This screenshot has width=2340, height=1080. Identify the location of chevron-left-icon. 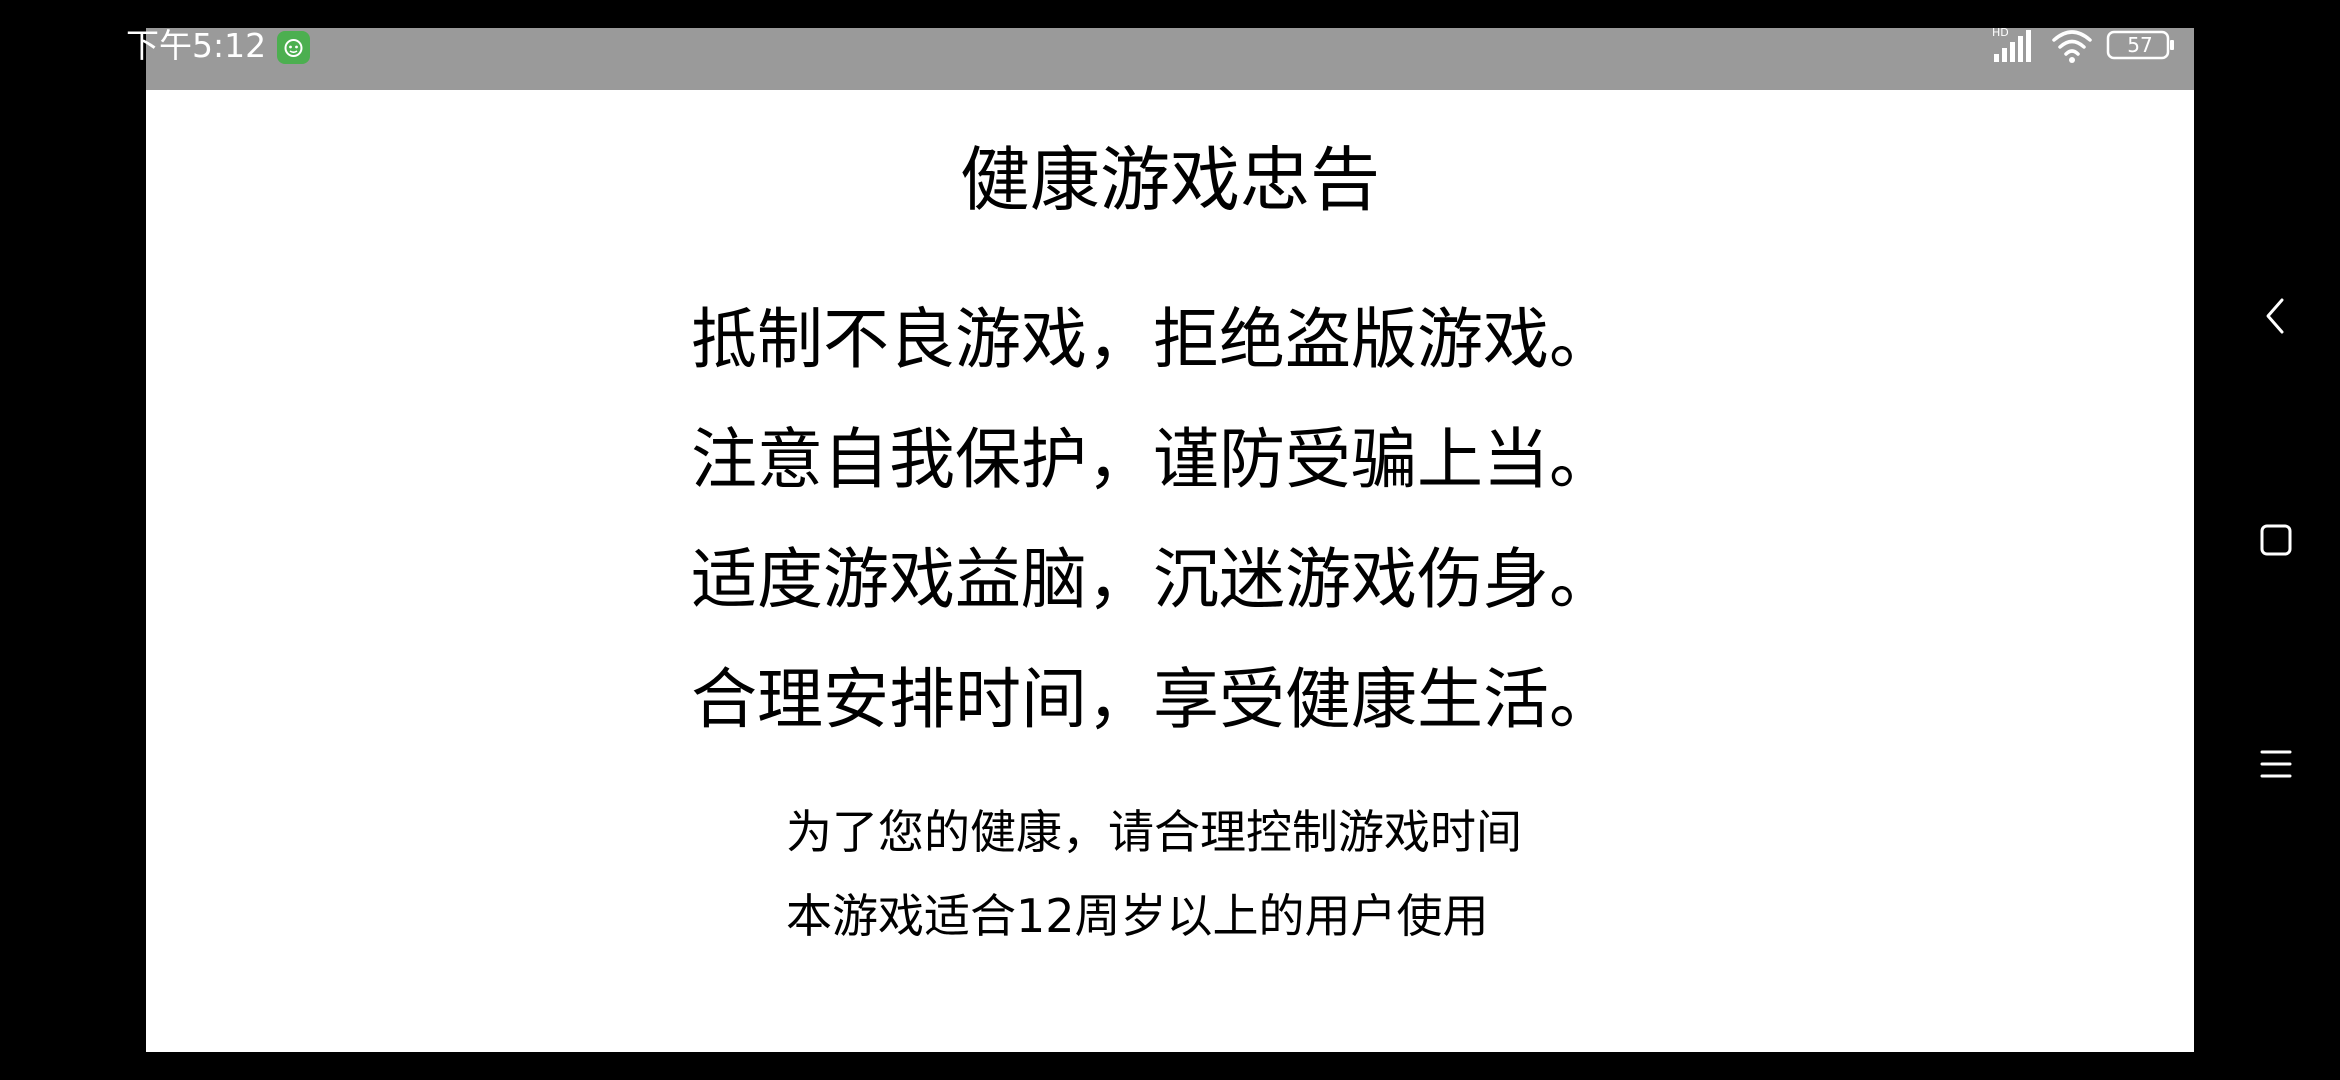
(2276, 316).